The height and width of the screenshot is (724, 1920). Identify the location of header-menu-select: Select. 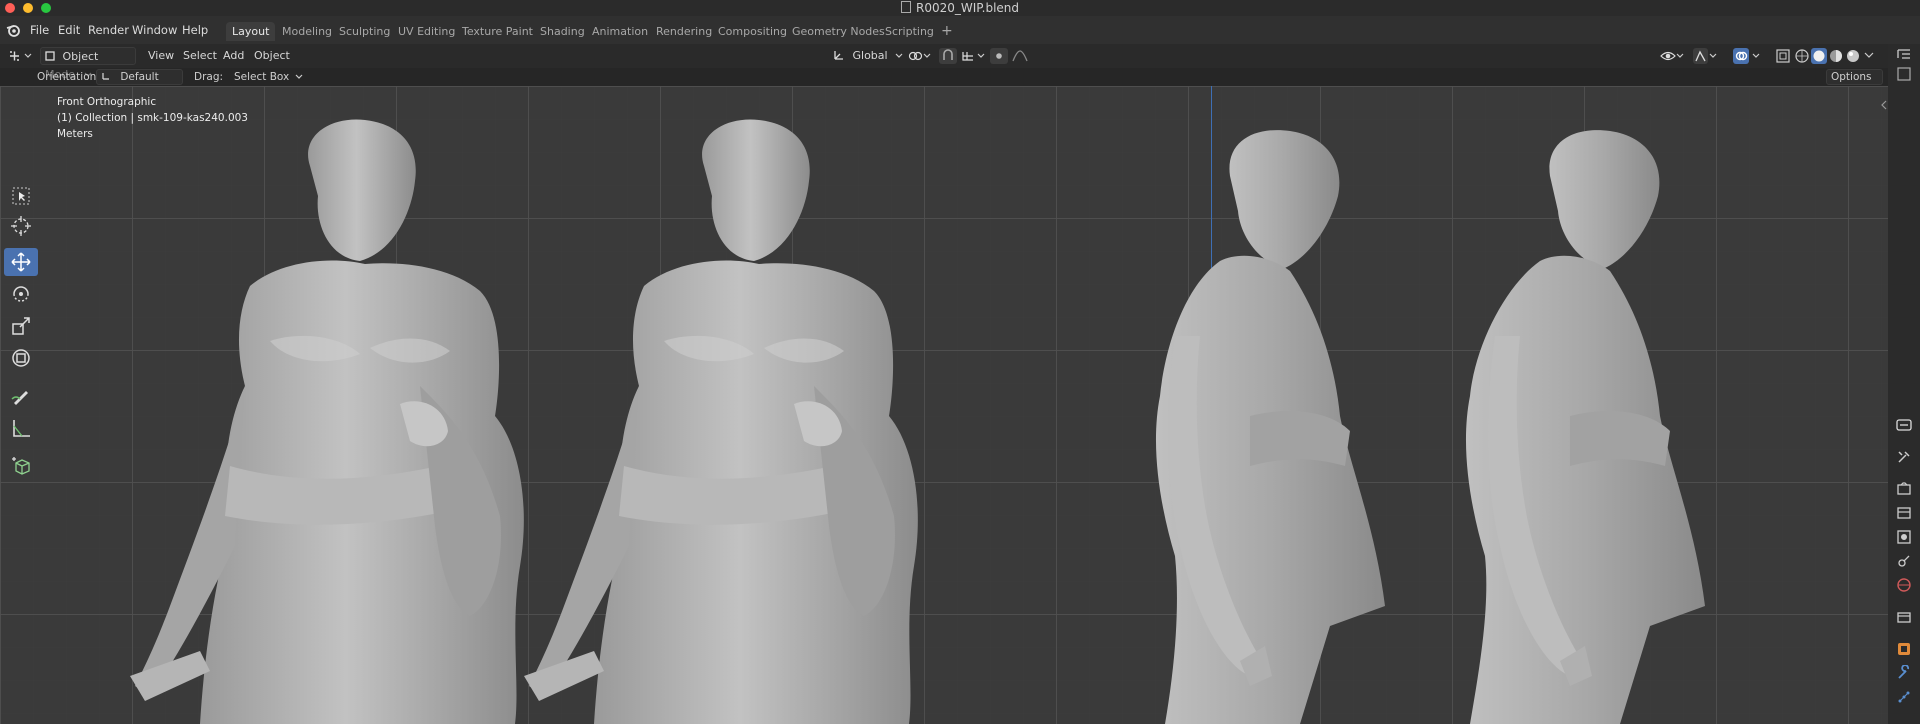
(200, 56).